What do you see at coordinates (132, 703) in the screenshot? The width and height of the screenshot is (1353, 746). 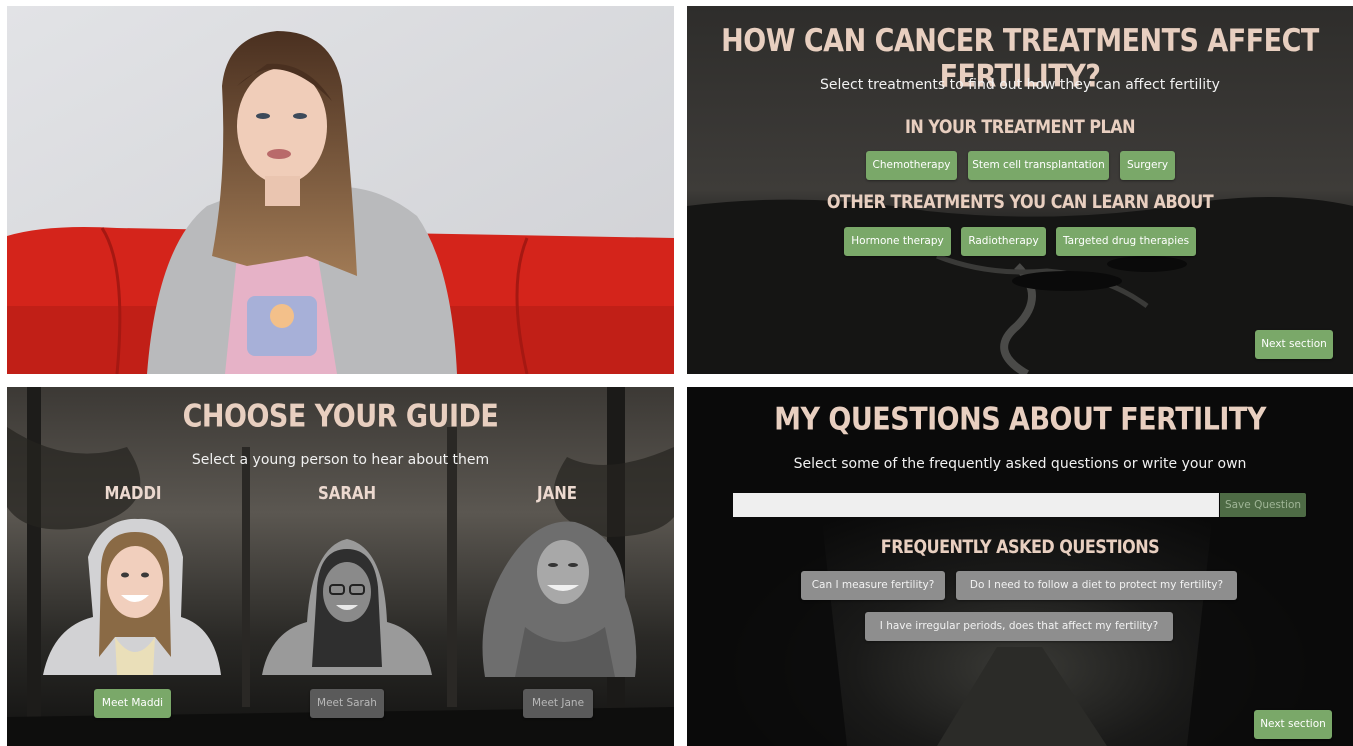 I see `meet-maddi-button: Meet Maddi` at bounding box center [132, 703].